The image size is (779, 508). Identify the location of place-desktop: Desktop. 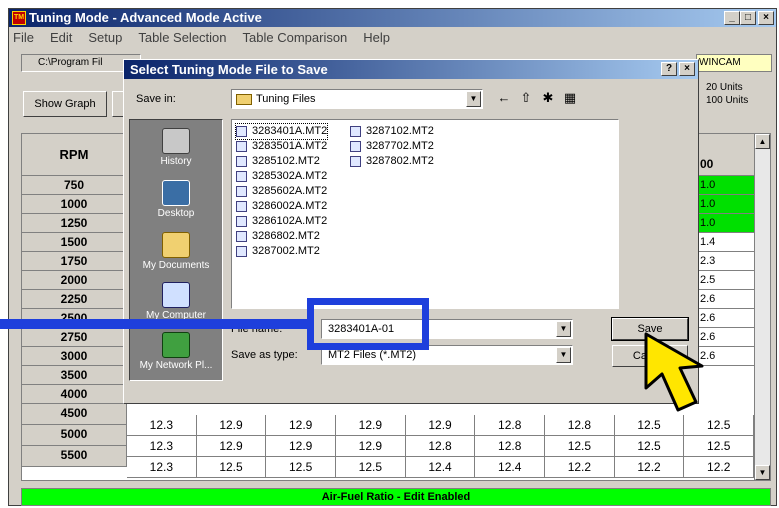
(176, 199).